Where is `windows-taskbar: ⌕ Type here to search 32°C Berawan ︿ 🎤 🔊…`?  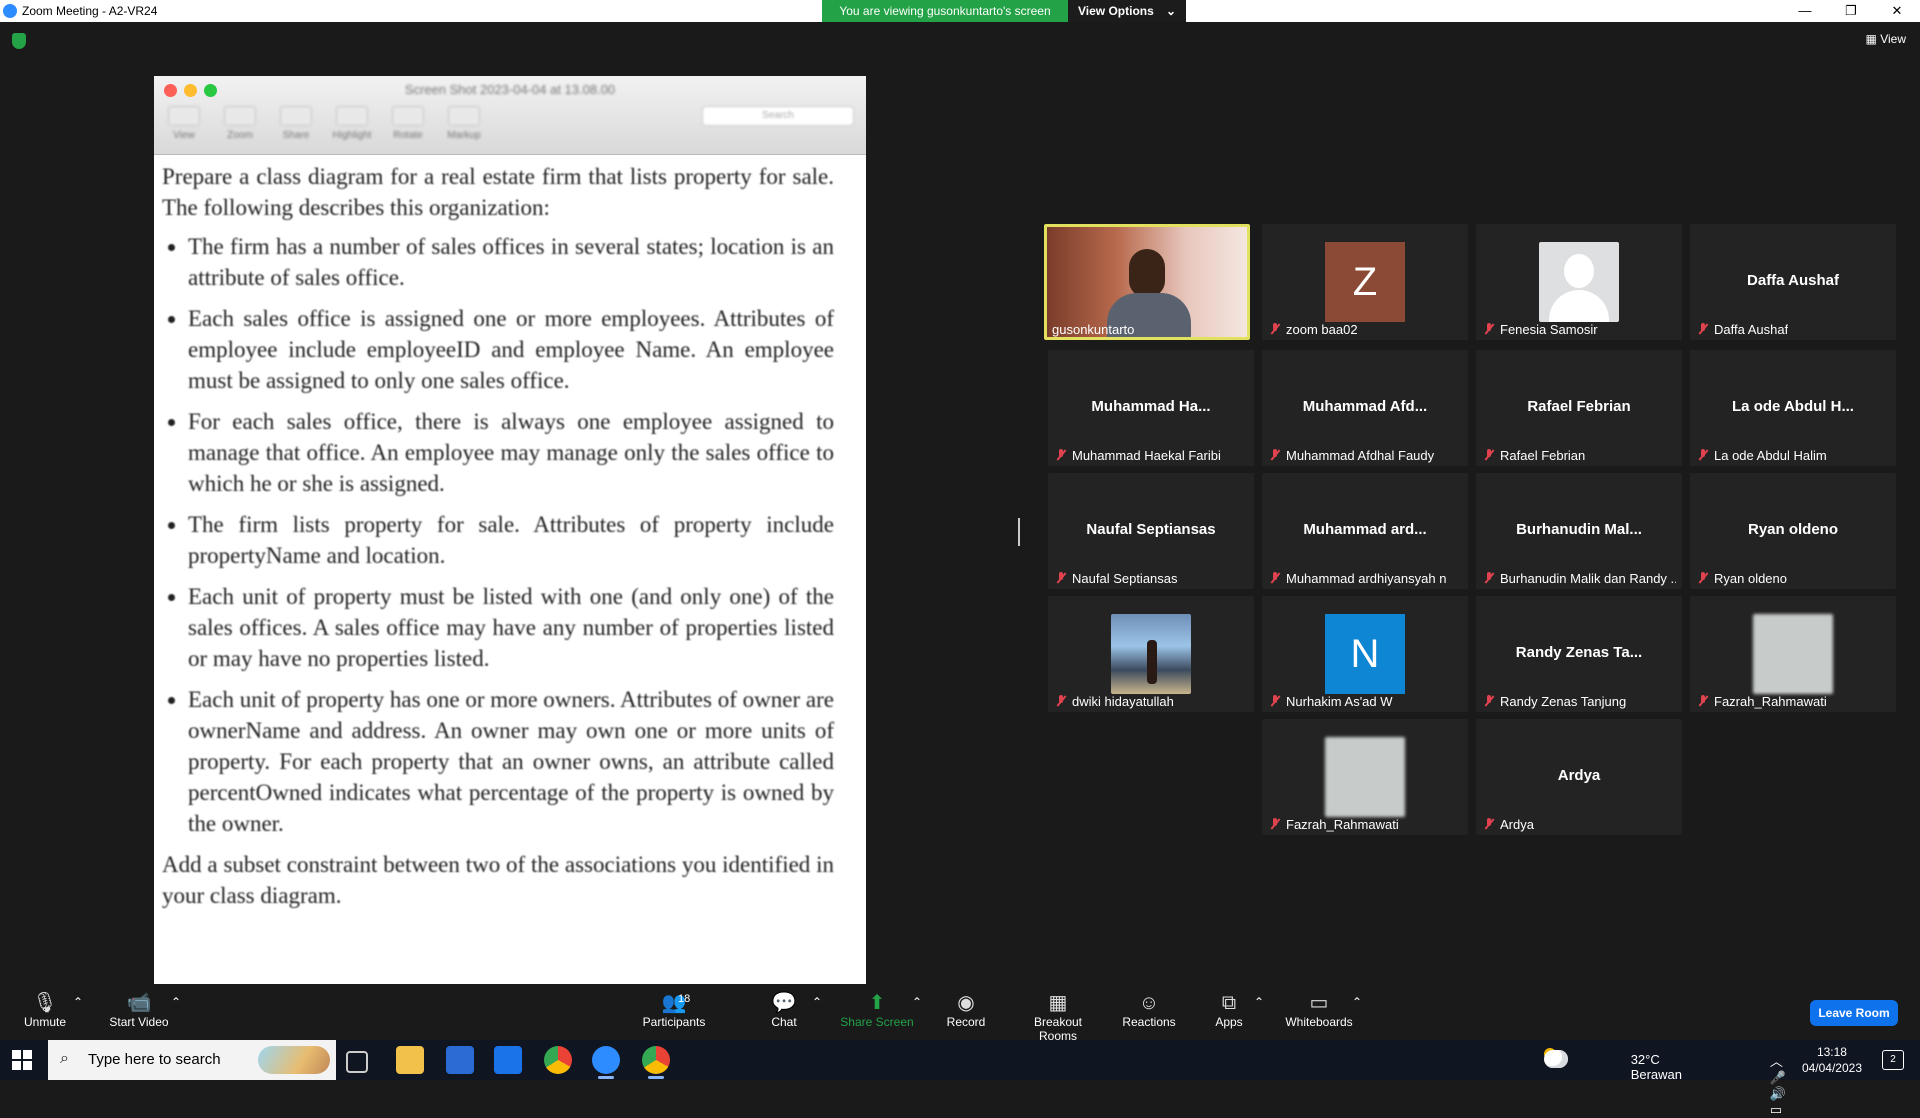
windows-taskbar: ⌕ Type here to search 32°C Berawan ︿ 🎤 🔊… is located at coordinates (960, 1078).